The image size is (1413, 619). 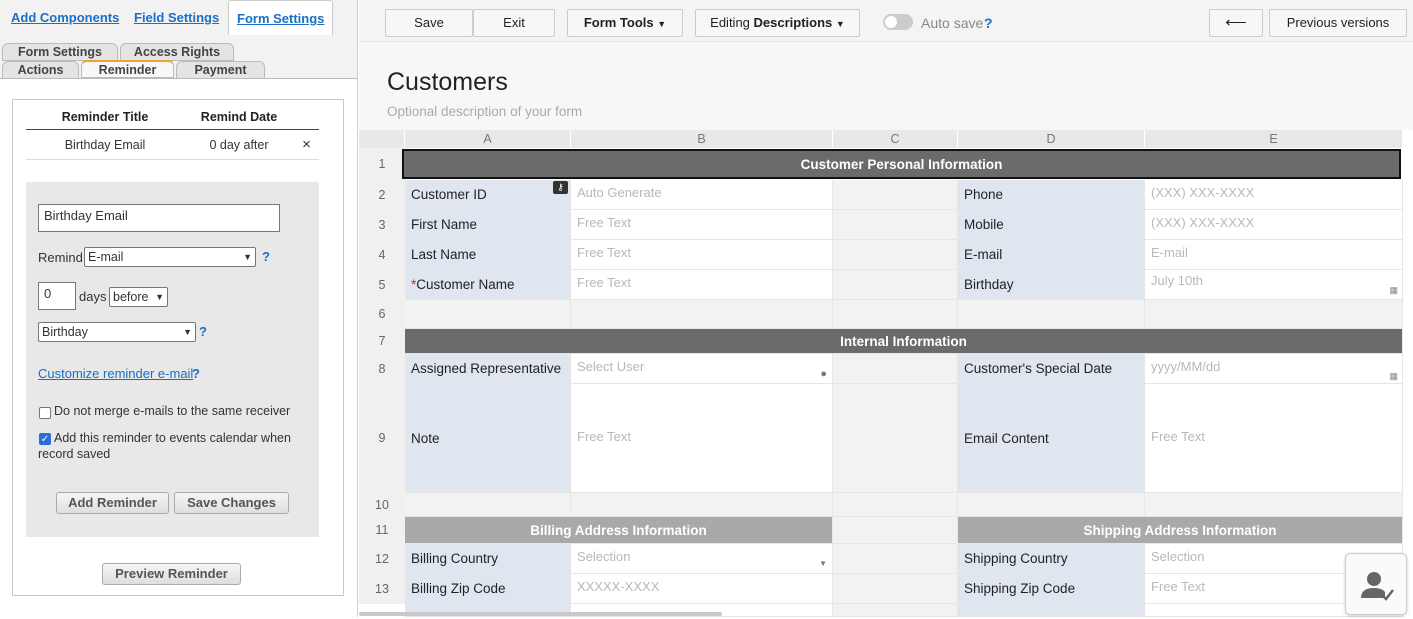 I want to click on input-phone: (XXX) XXX-XXXX, so click(x=1274, y=195).